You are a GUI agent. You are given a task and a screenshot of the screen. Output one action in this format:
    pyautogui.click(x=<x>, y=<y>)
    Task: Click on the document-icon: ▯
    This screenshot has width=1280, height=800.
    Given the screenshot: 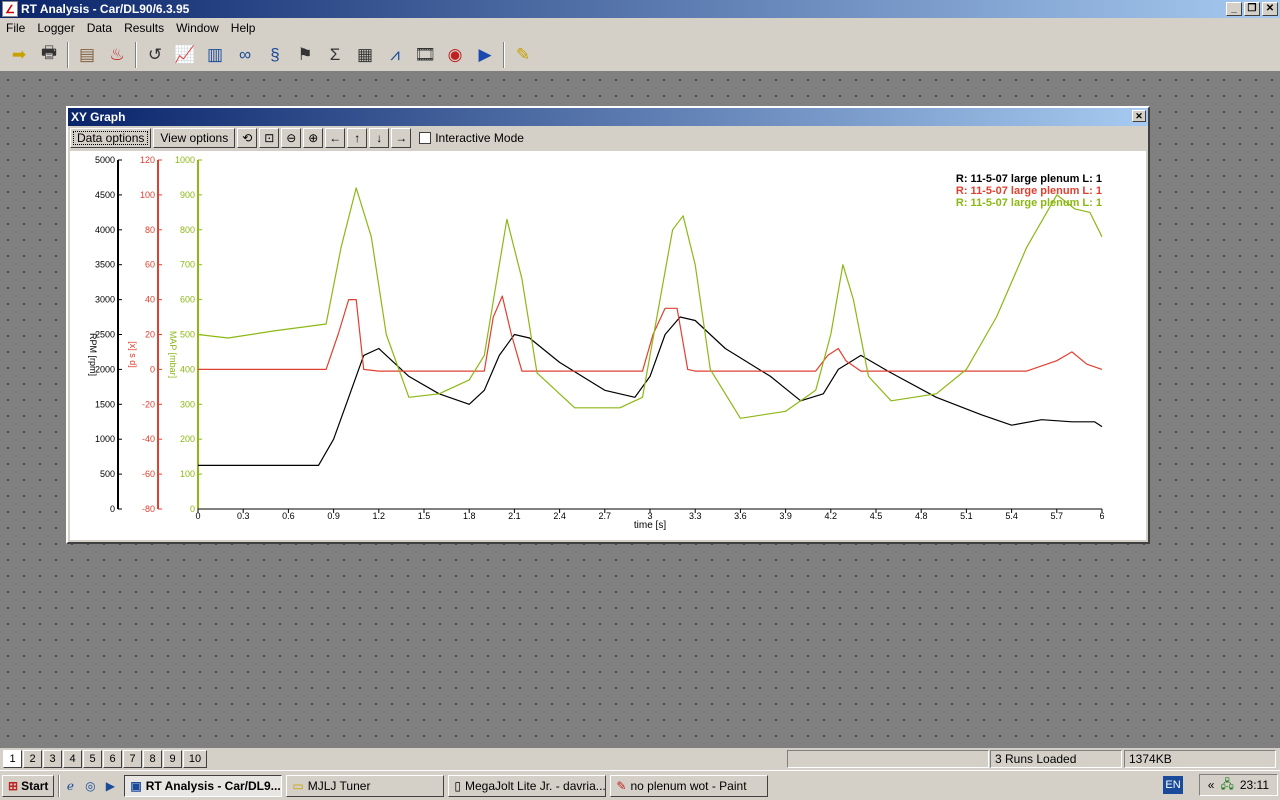 What is the action you would take?
    pyautogui.click(x=458, y=785)
    